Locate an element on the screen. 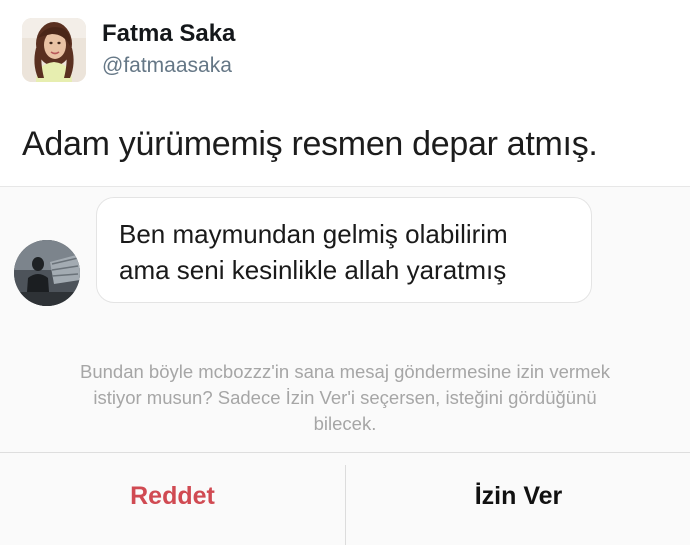 This screenshot has width=690, height=546. message-text-line-1: Ben maymundan gelmiş olabilirim is located at coordinates (313, 234).